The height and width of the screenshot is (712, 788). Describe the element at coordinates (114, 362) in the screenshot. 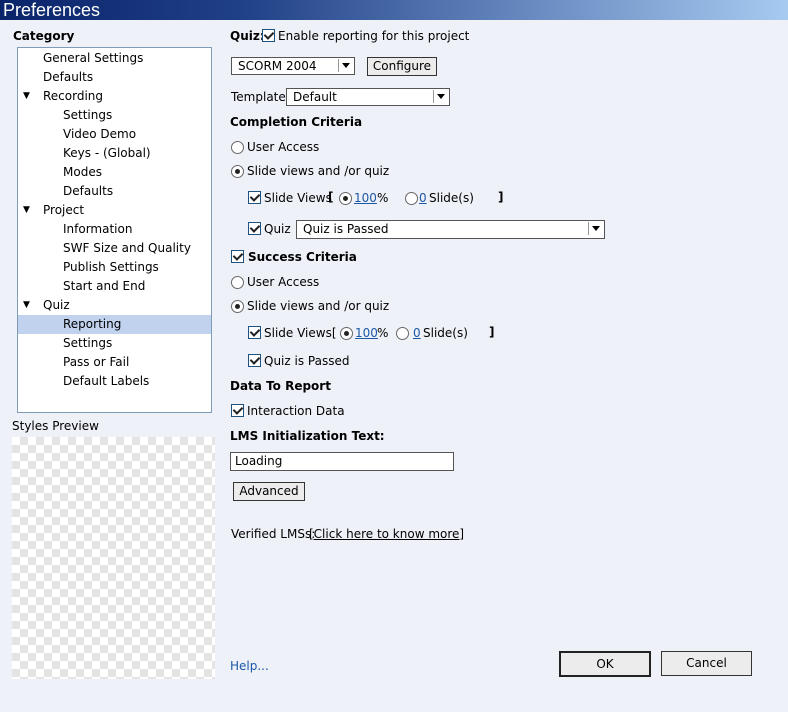

I see `tree-item-pass-or-fail: Pass or Fail` at that location.